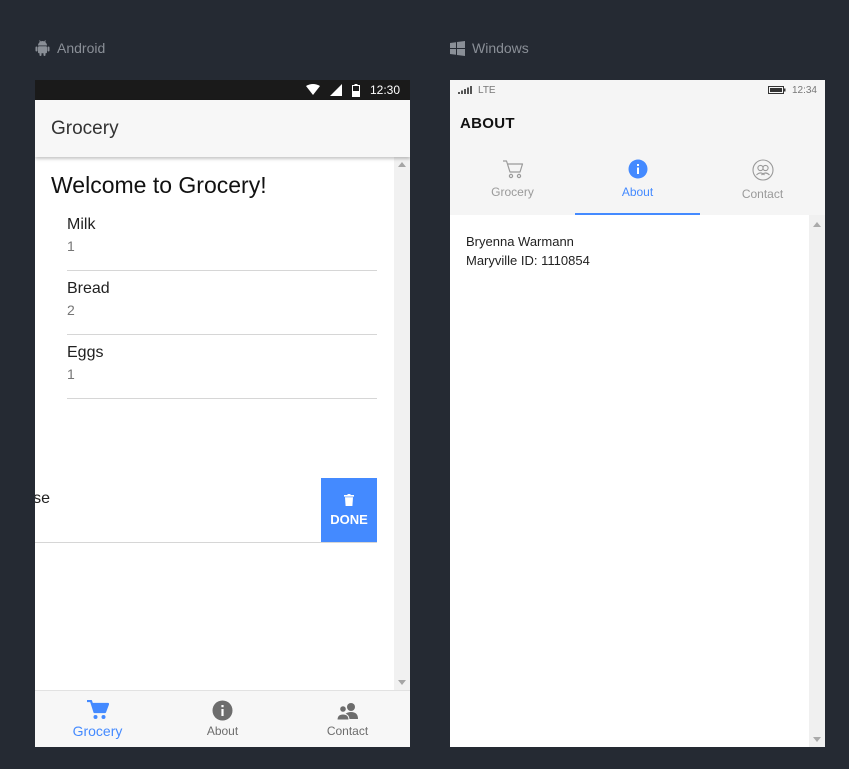 The image size is (849, 769). I want to click on android-status-time: 12:30, so click(384, 90).